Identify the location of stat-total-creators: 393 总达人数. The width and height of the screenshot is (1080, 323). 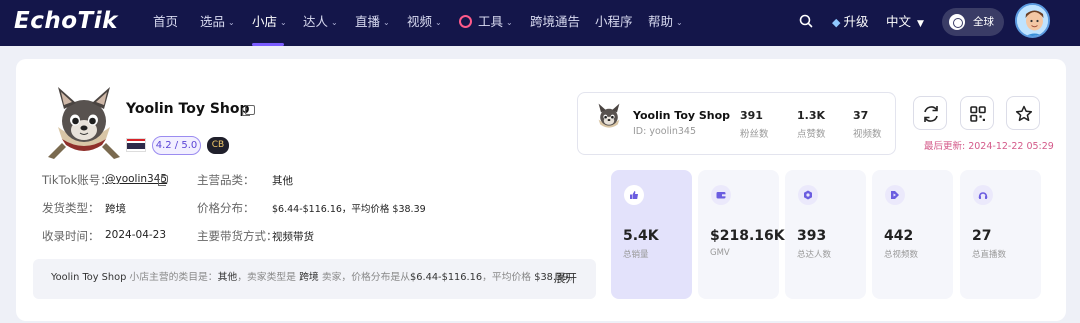
(825, 234).